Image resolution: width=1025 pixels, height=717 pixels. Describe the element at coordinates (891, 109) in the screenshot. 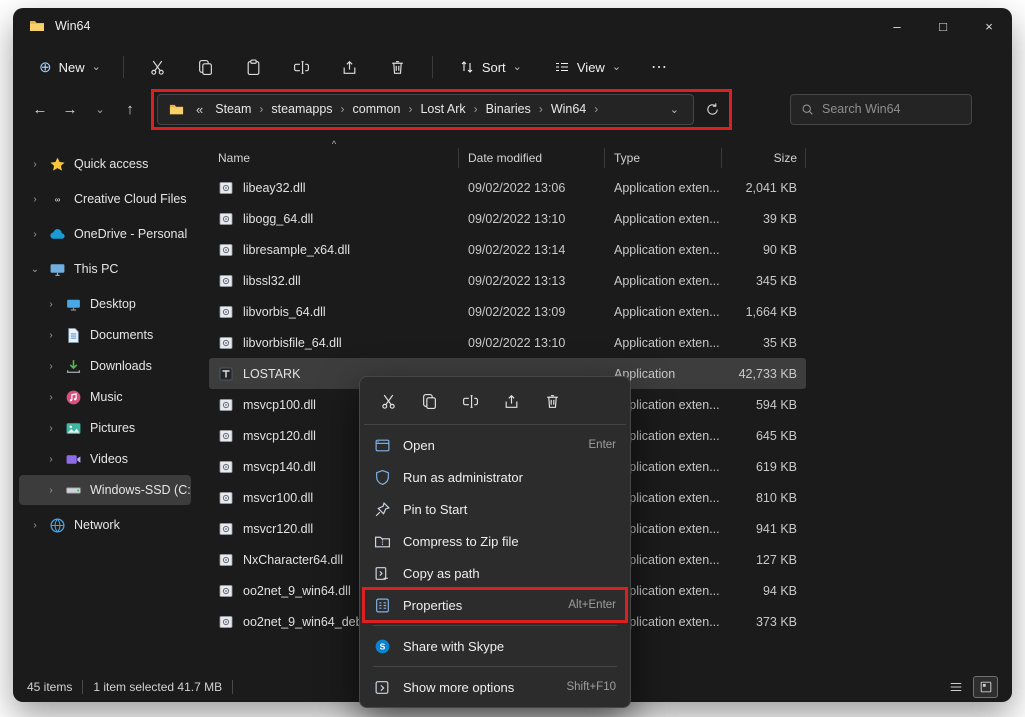

I see `search-input` at that location.